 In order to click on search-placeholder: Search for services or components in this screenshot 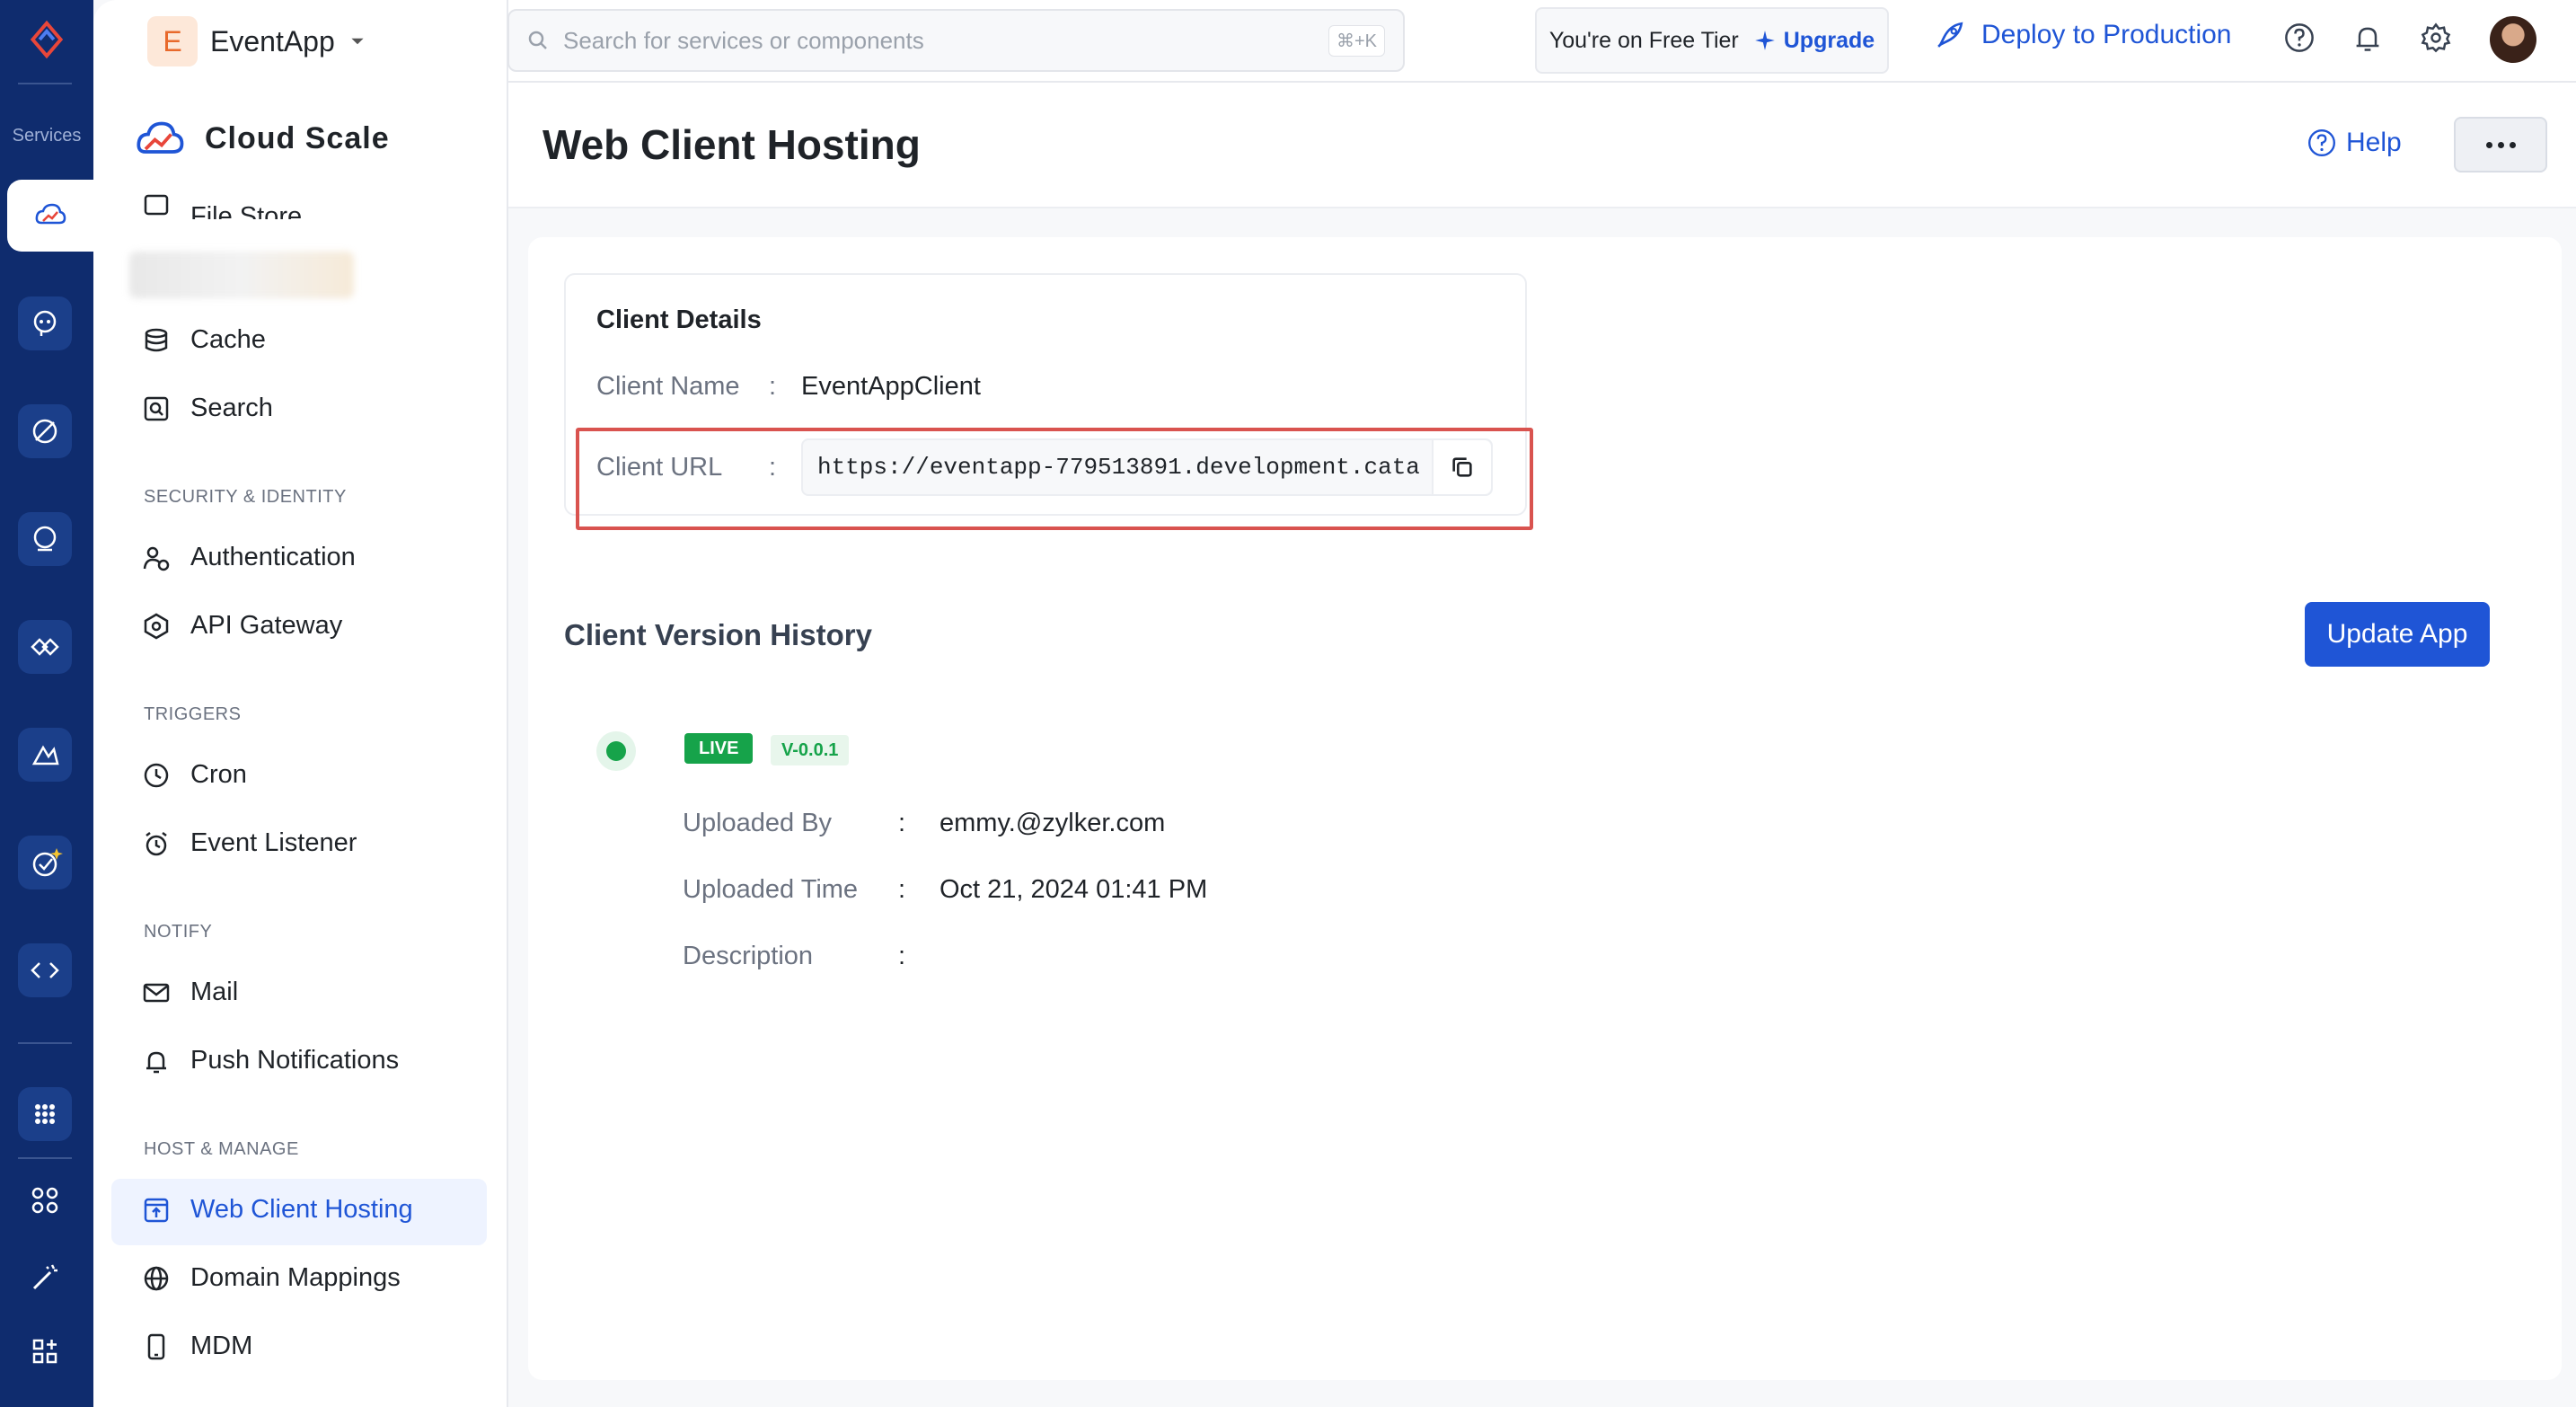, I will do `click(743, 40)`.